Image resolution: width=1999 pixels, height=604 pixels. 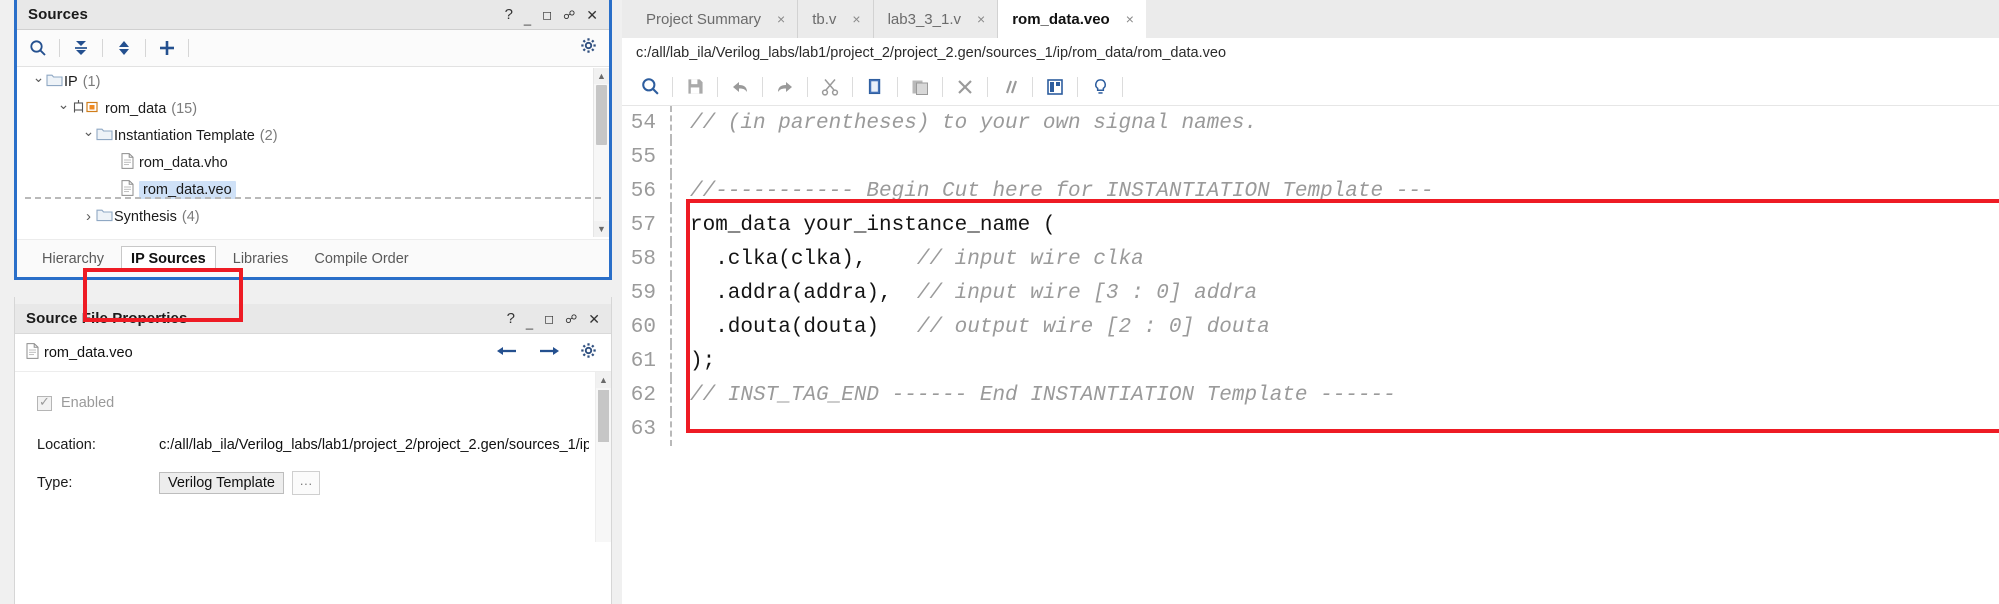 I want to click on tab-libraries: Libraries, so click(x=261, y=259).